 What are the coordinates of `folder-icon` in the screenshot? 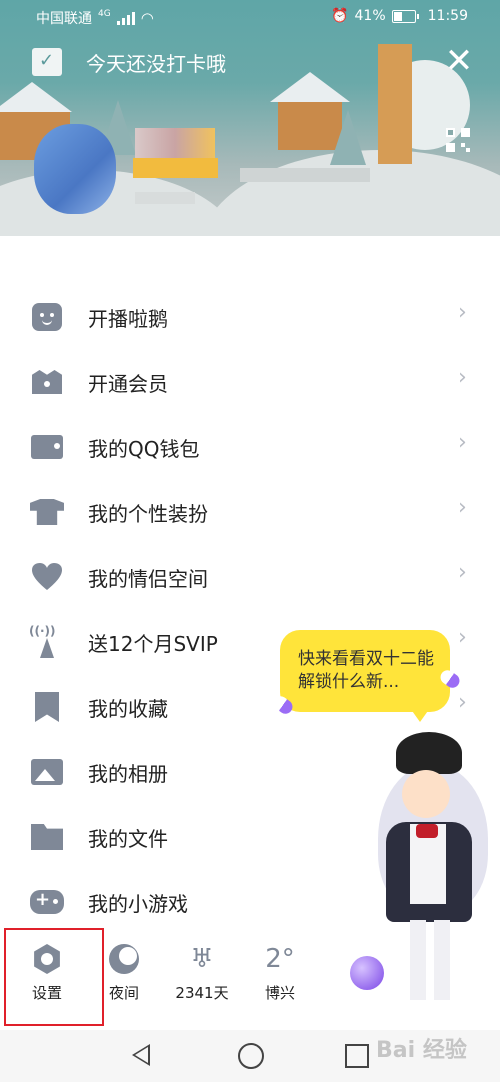 It's located at (47, 837).